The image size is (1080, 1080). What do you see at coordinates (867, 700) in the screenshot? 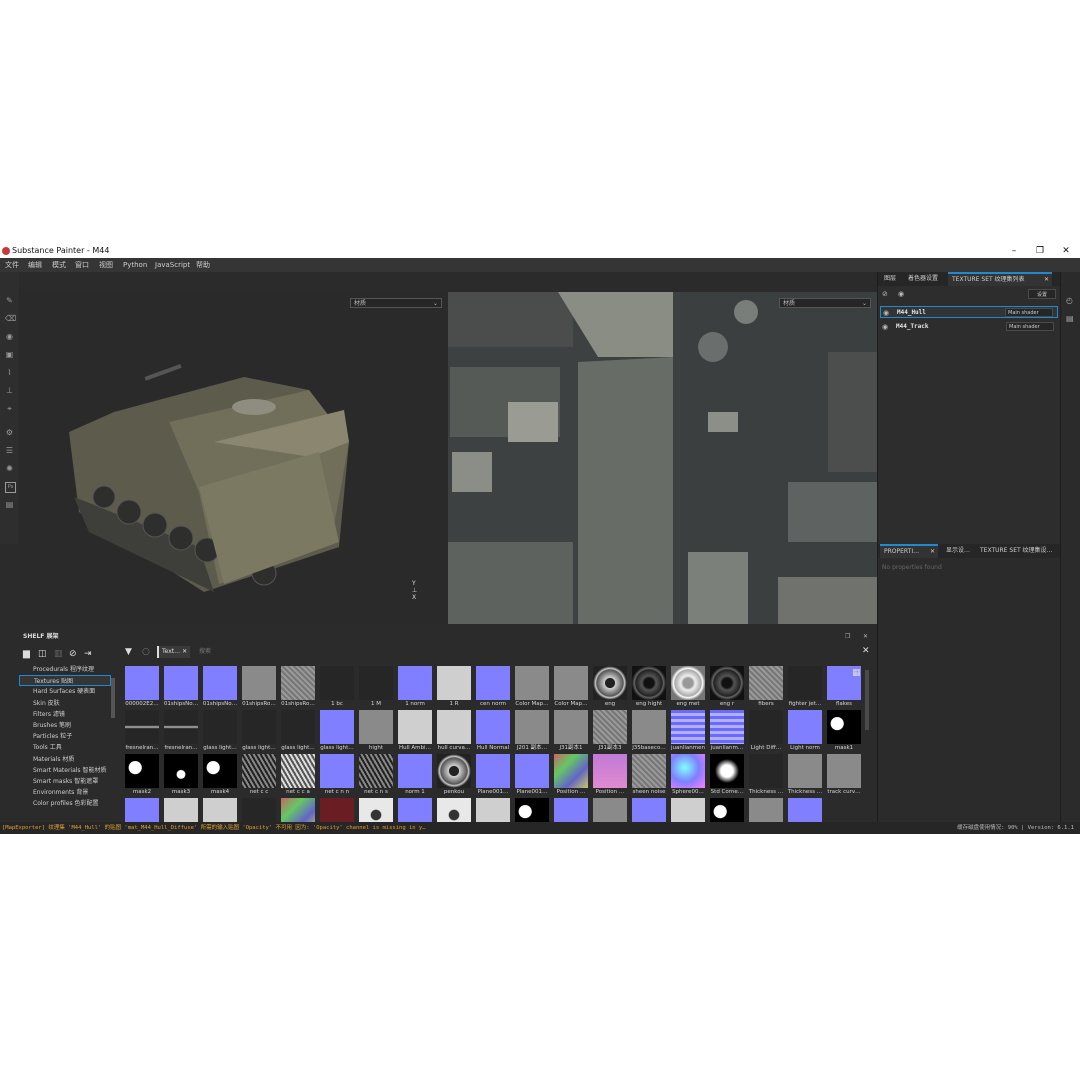
I see `texture-grid-scrollbar` at bounding box center [867, 700].